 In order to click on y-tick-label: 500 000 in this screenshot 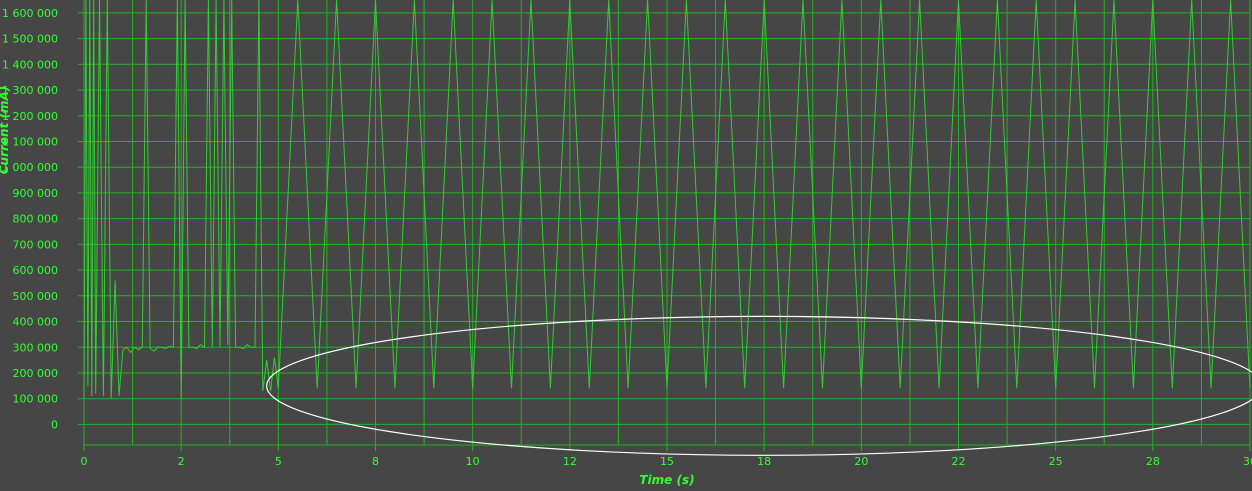, I will do `click(36, 296)`.